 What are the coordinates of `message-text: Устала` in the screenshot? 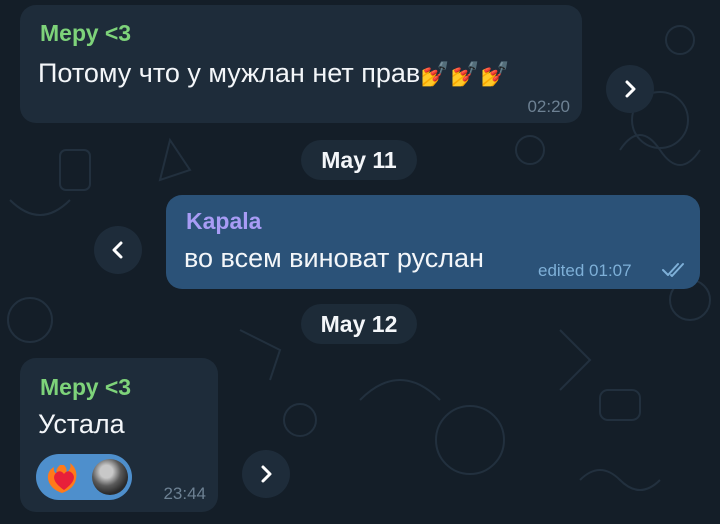 It's located at (81, 424).